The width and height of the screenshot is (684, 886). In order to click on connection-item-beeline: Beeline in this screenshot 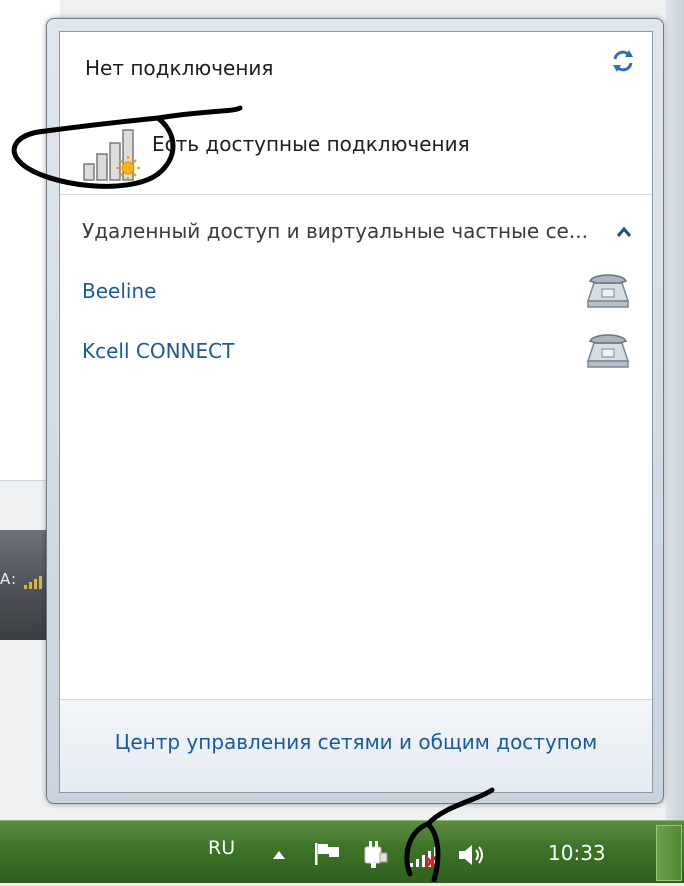, I will do `click(356, 293)`.